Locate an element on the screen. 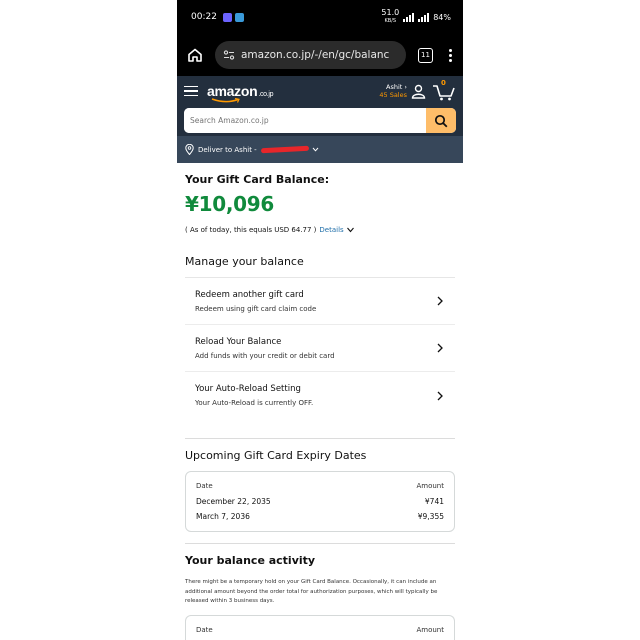  details-link: Details is located at coordinates (331, 230).